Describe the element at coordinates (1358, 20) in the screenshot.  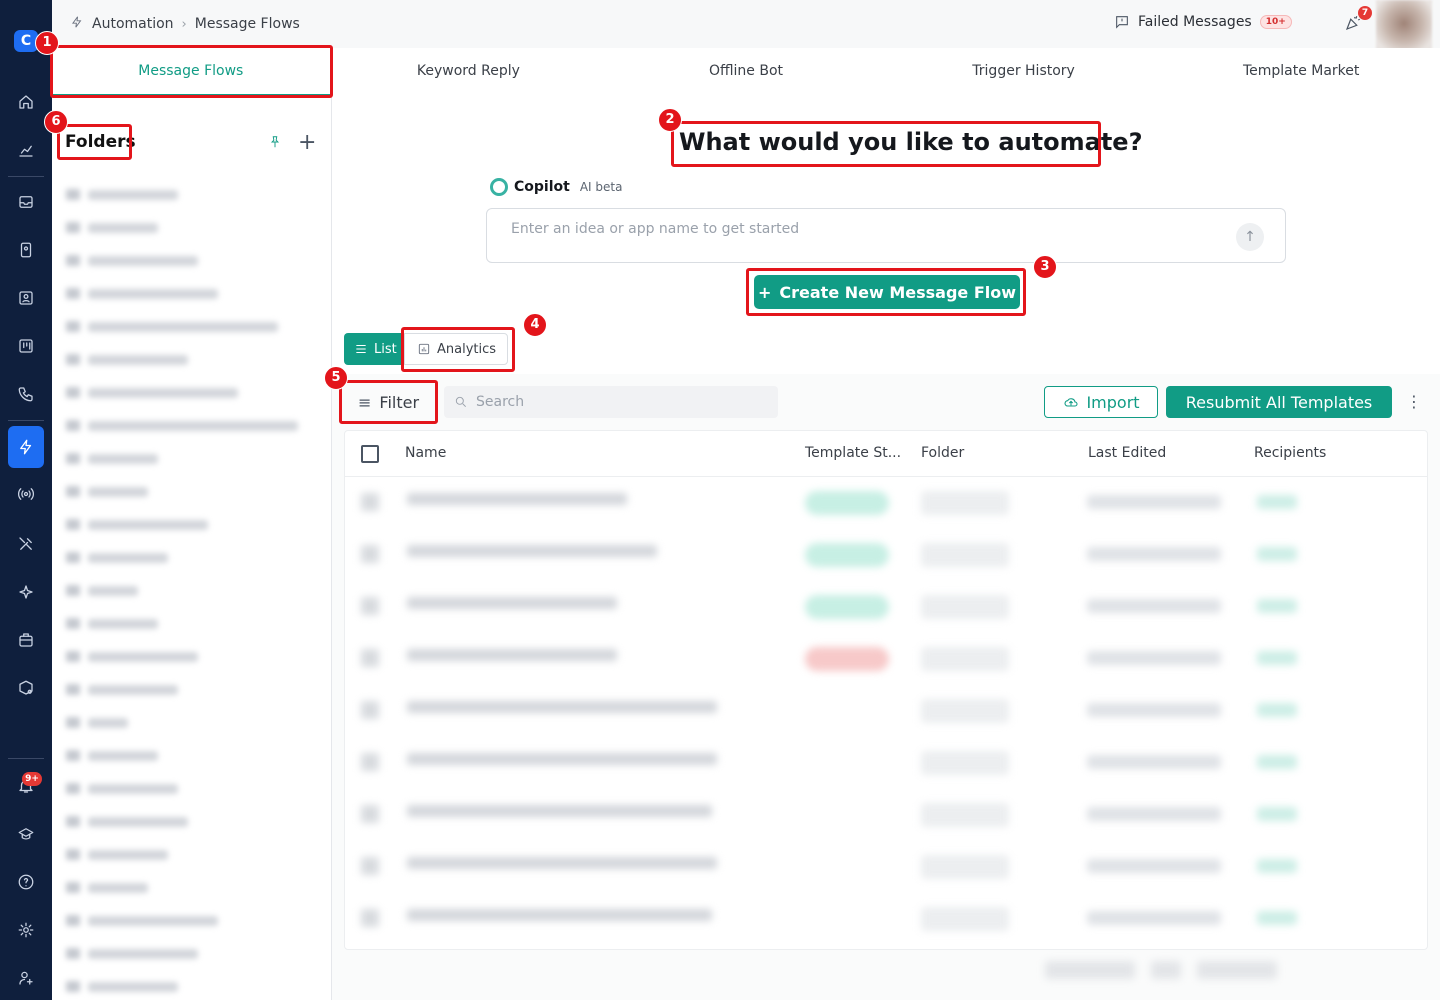
I see `celebrate-button: 7` at that location.